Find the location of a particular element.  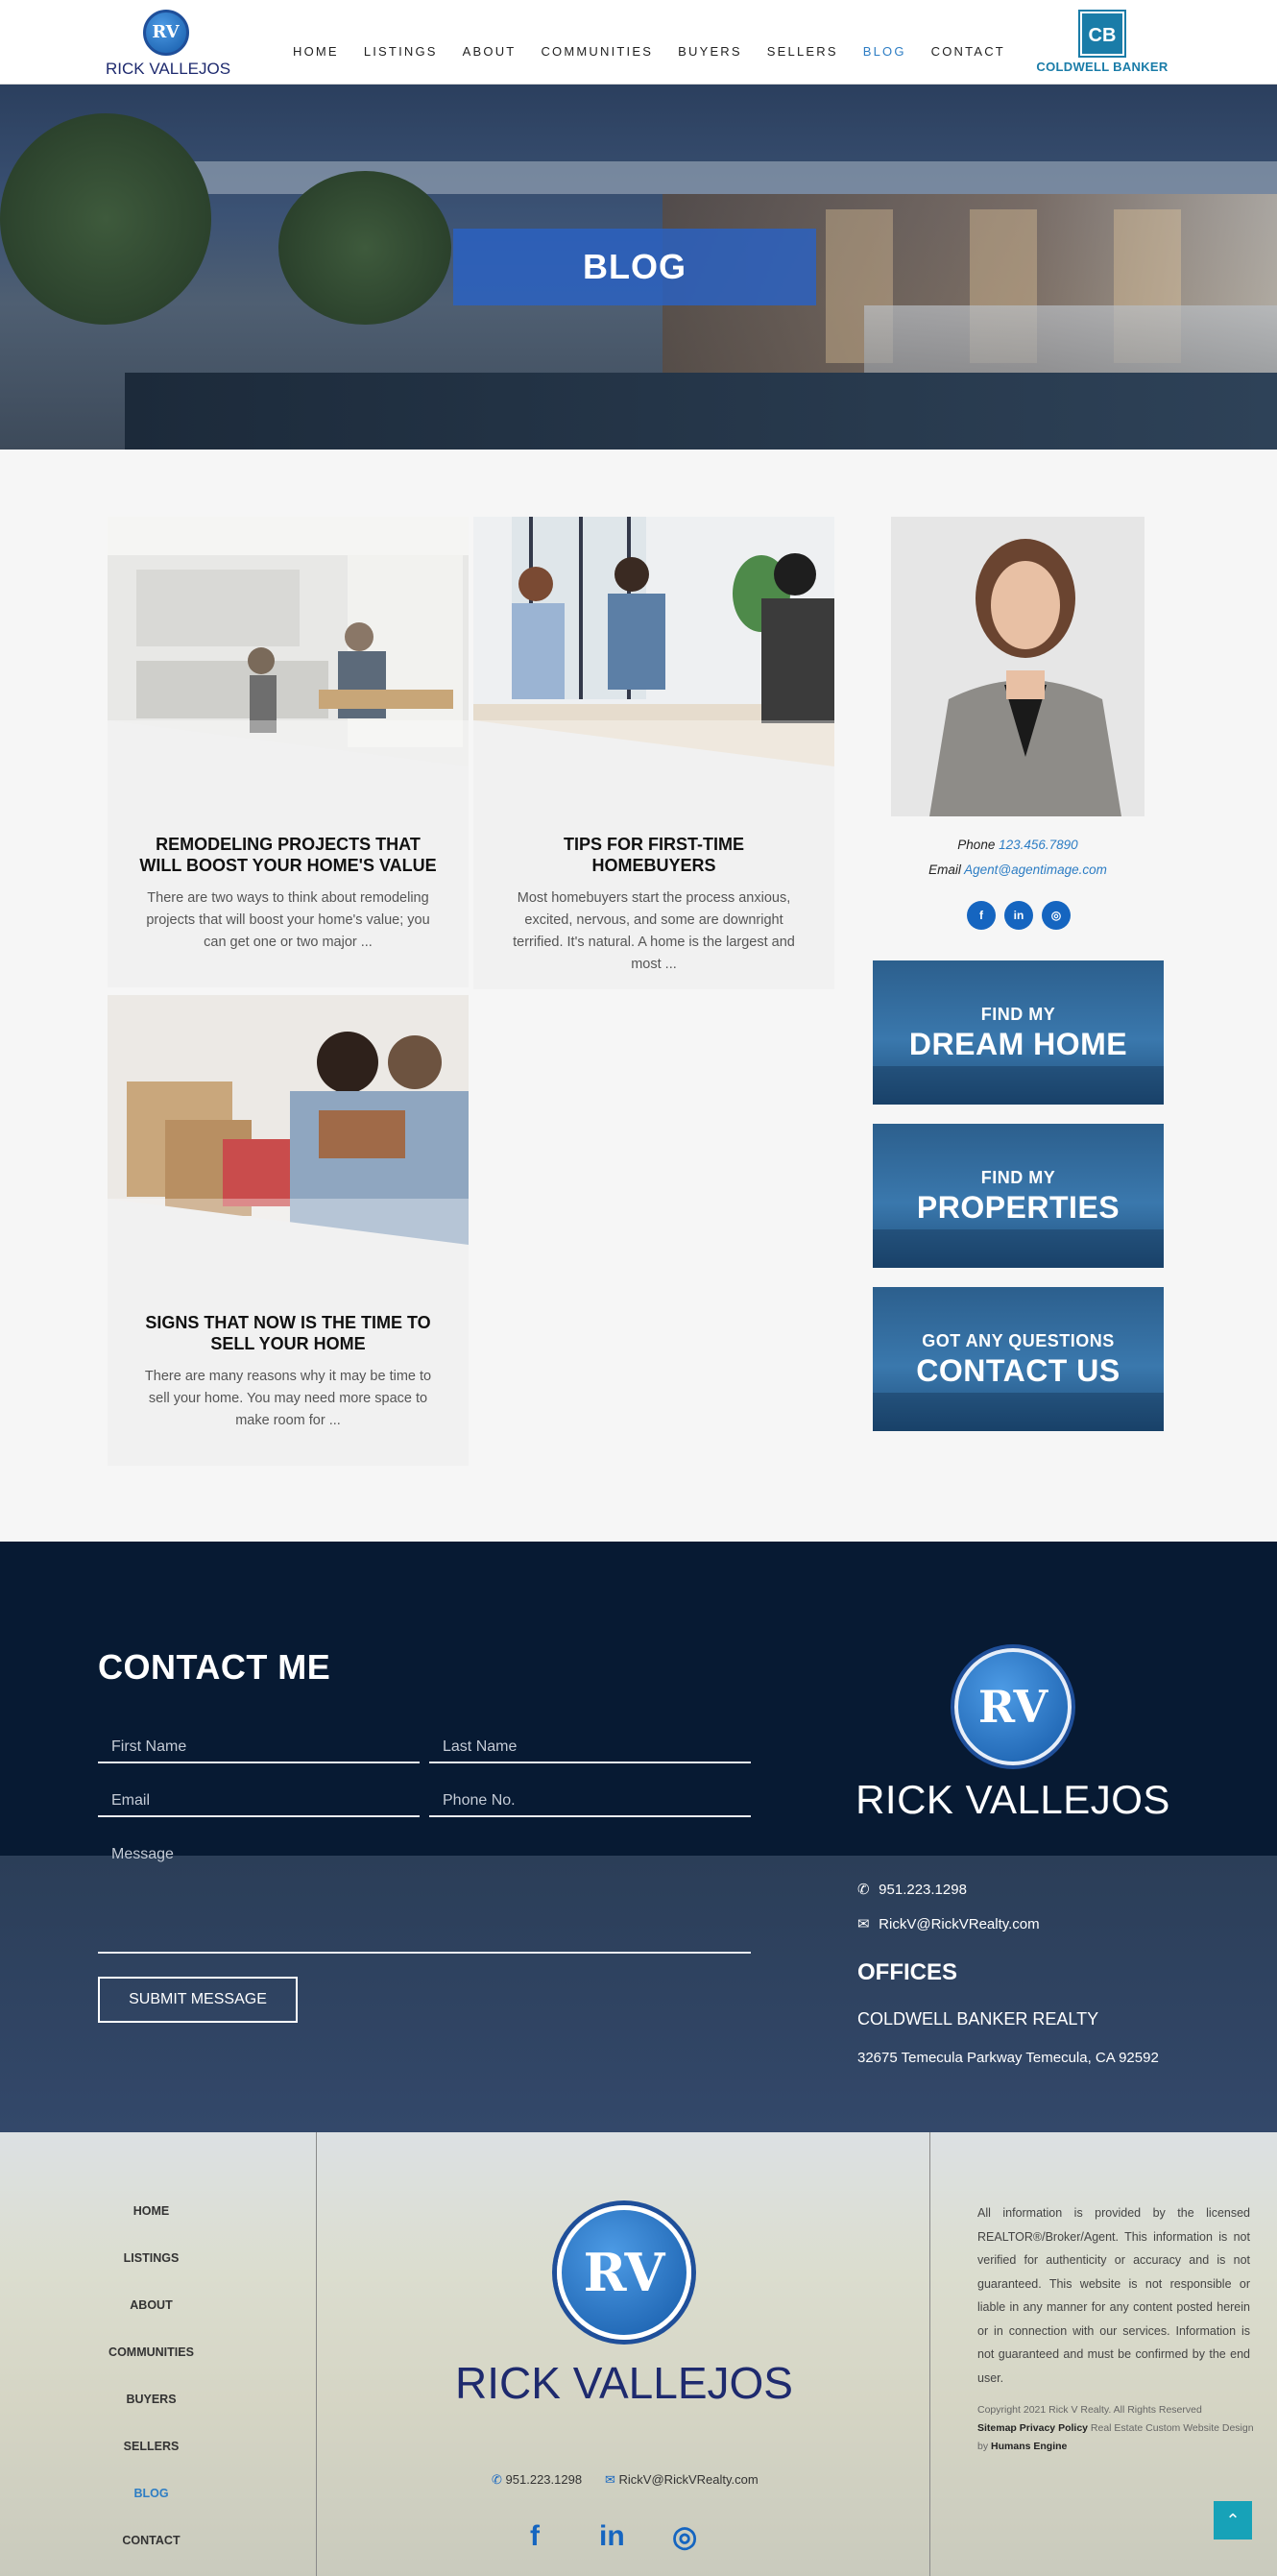

cta-properties: FIND MY PROPERTIES is located at coordinates (1018, 1196).